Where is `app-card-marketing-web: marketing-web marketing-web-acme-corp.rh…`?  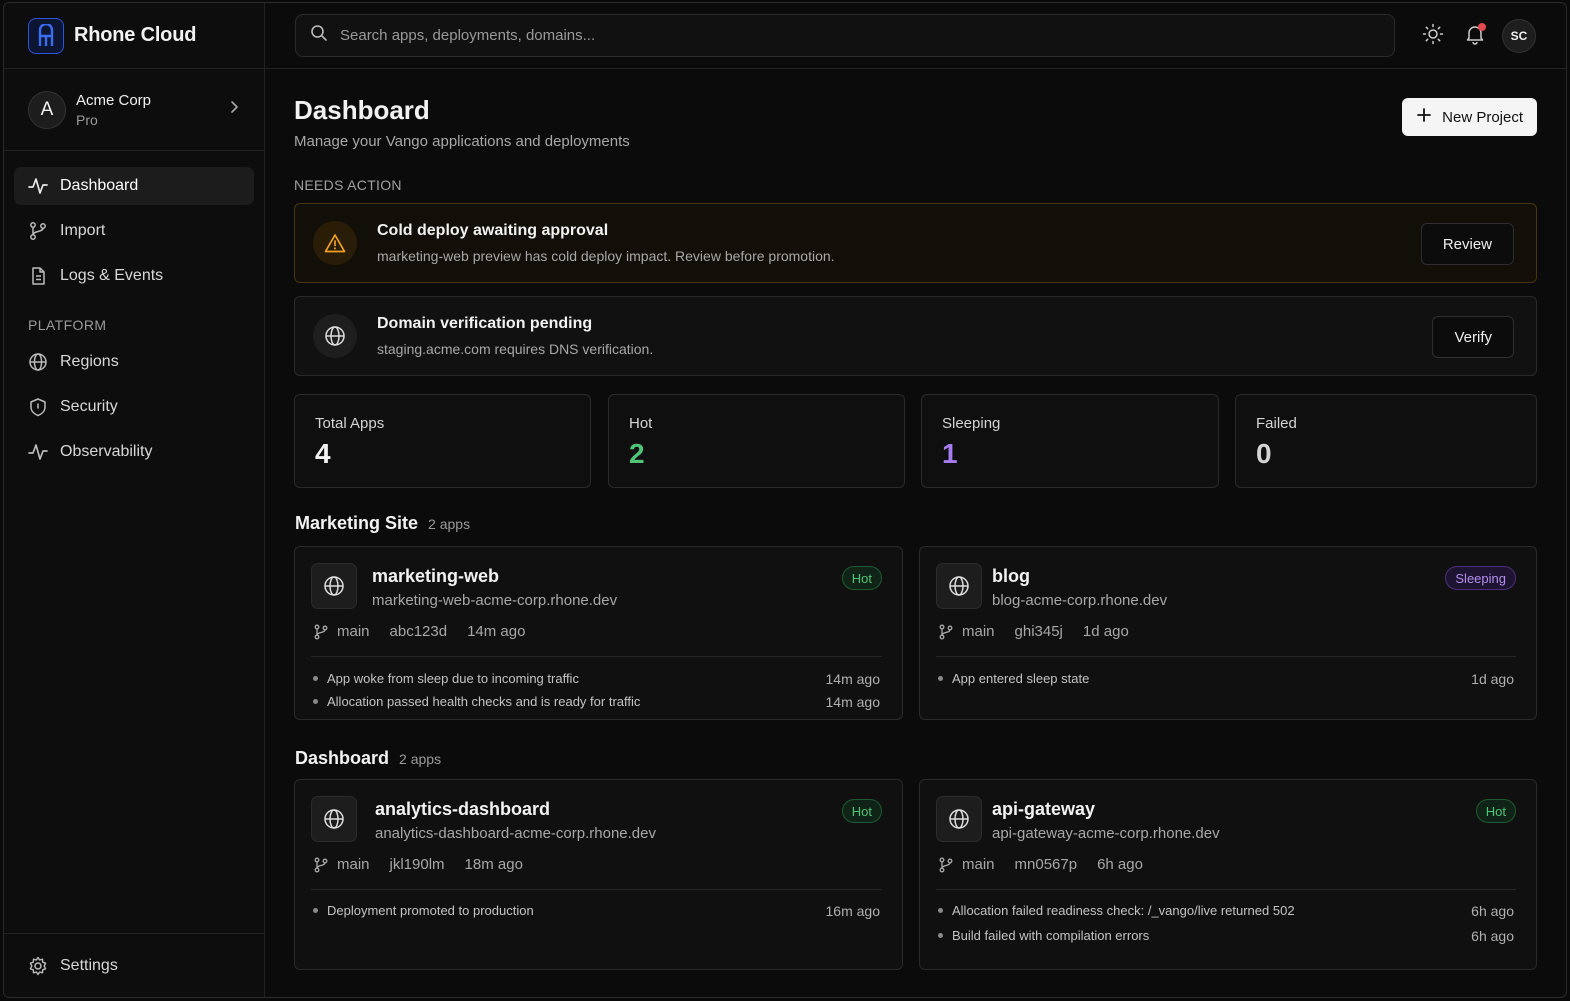
app-card-marketing-web: marketing-web marketing-web-acme-corp.rh… is located at coordinates (598, 633).